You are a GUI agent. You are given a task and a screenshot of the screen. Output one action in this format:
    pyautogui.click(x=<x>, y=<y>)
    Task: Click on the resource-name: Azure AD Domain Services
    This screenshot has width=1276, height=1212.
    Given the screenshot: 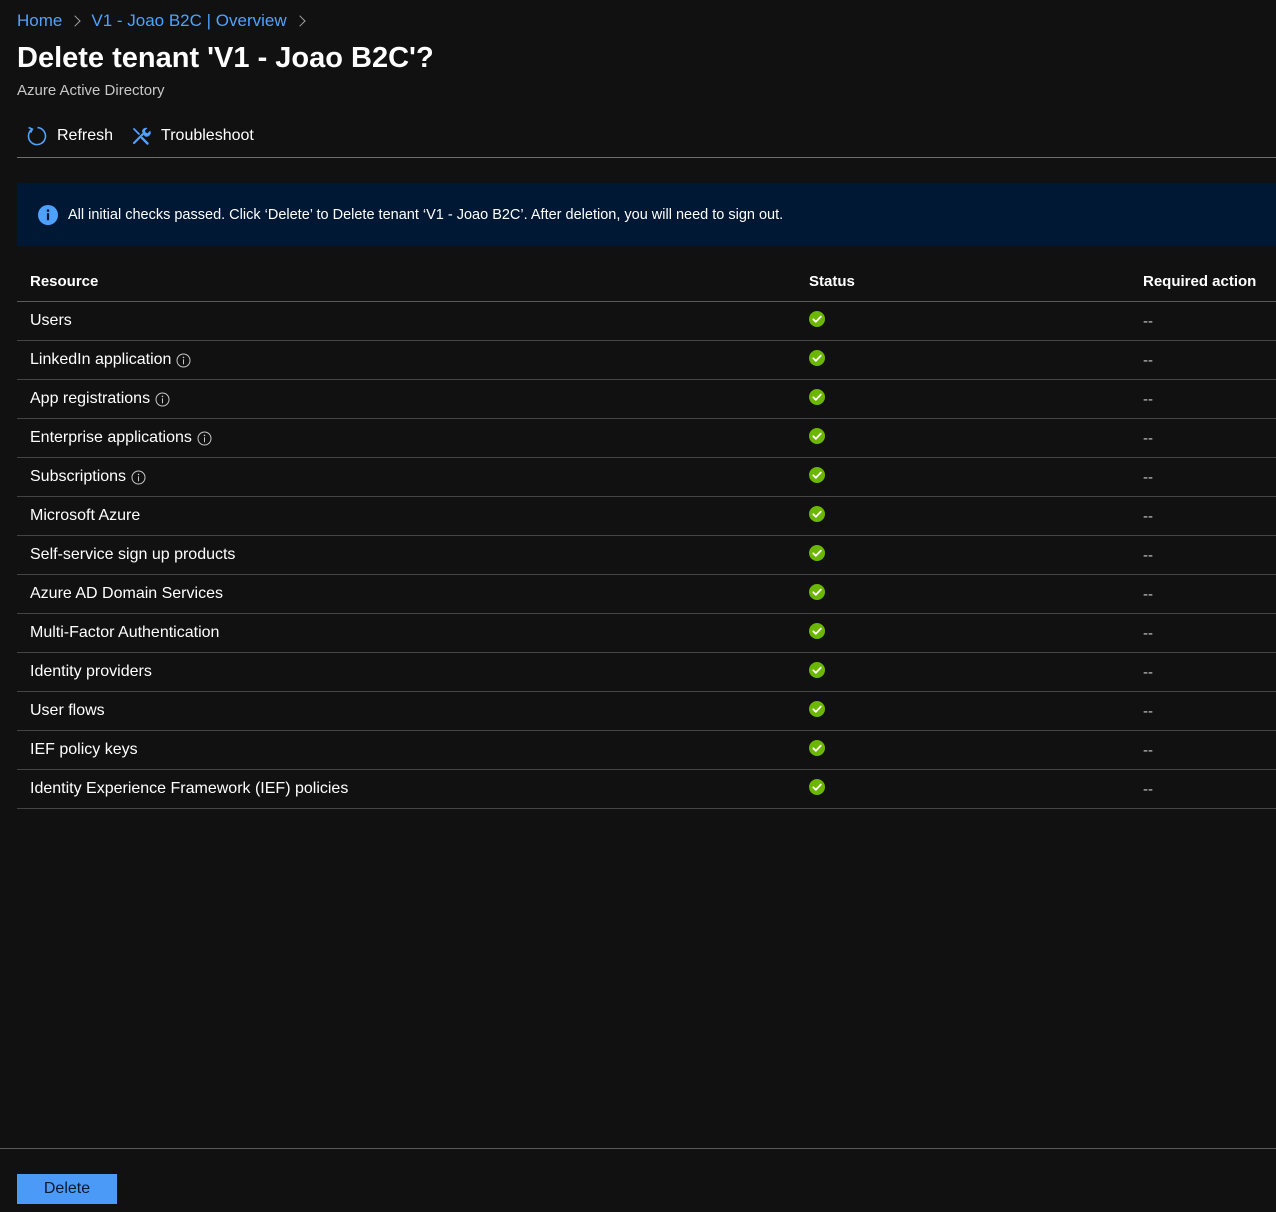 What is the action you would take?
    pyautogui.click(x=126, y=593)
    